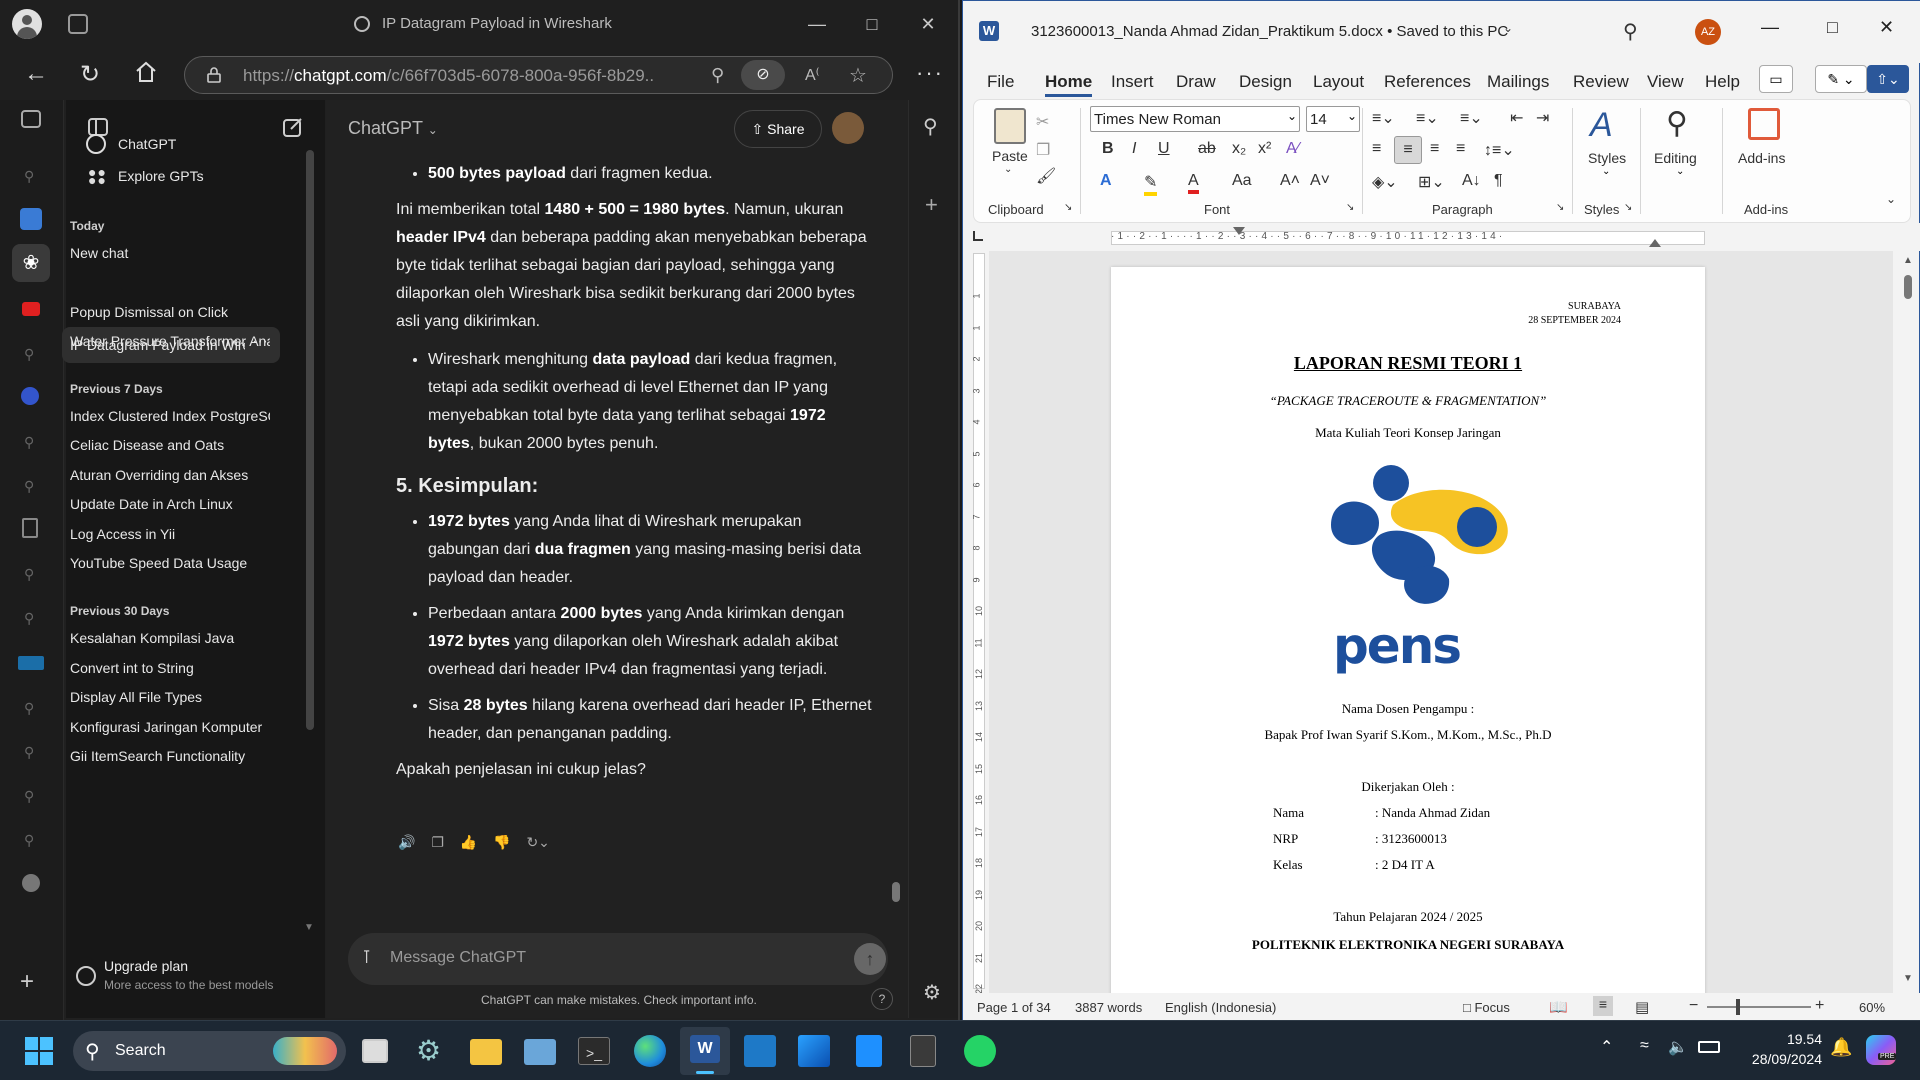 This screenshot has height=1080, width=1920. I want to click on profile-icon, so click(27, 24).